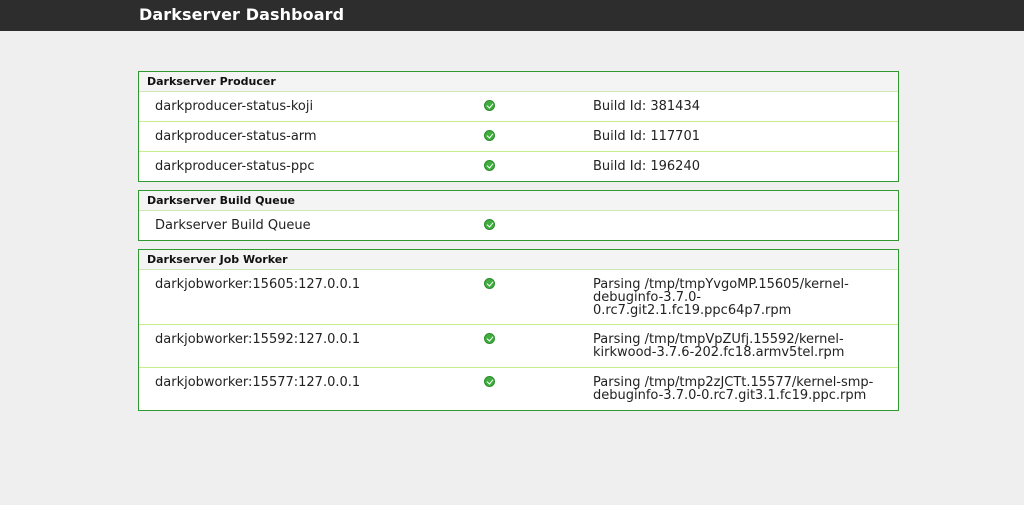 The image size is (1024, 505). I want to click on table-row: darkproducer-status-ppc Build Id: 196240, so click(518, 166).